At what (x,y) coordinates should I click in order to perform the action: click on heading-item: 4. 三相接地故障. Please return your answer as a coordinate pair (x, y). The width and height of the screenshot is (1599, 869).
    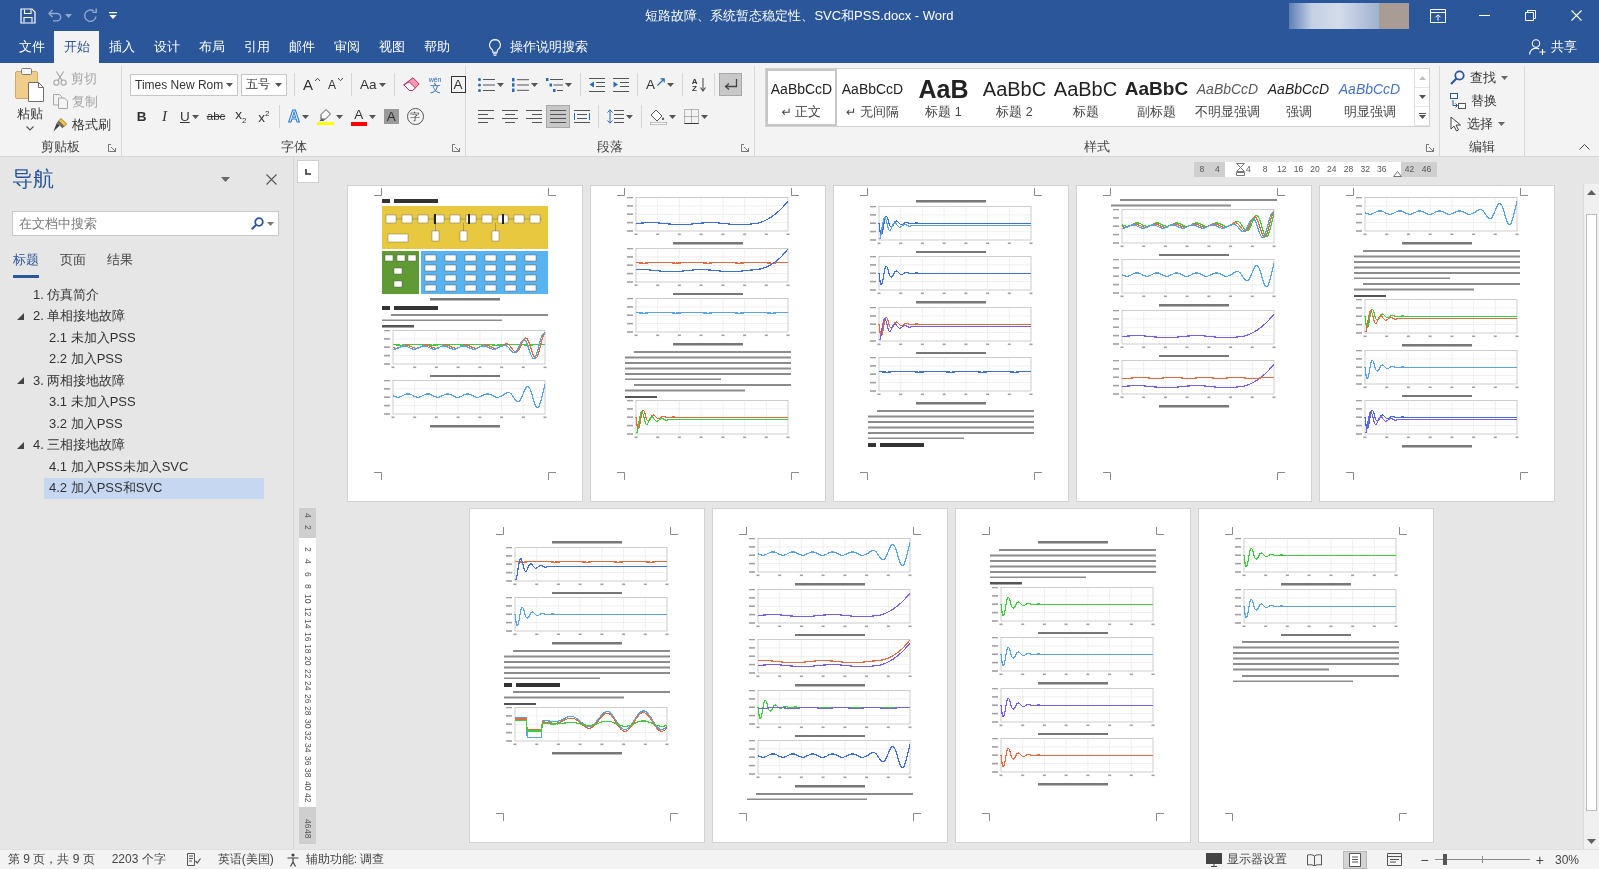
    Looking at the image, I should click on (79, 445).